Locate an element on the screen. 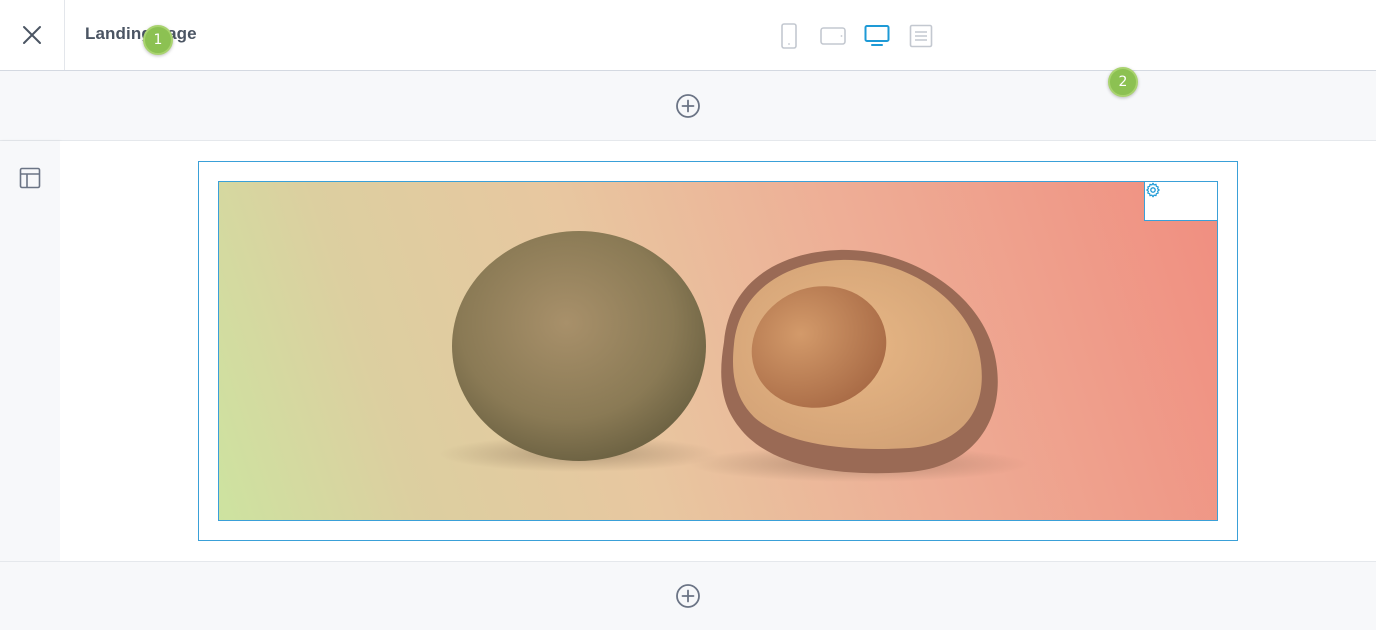  device-text-button is located at coordinates (920, 36).